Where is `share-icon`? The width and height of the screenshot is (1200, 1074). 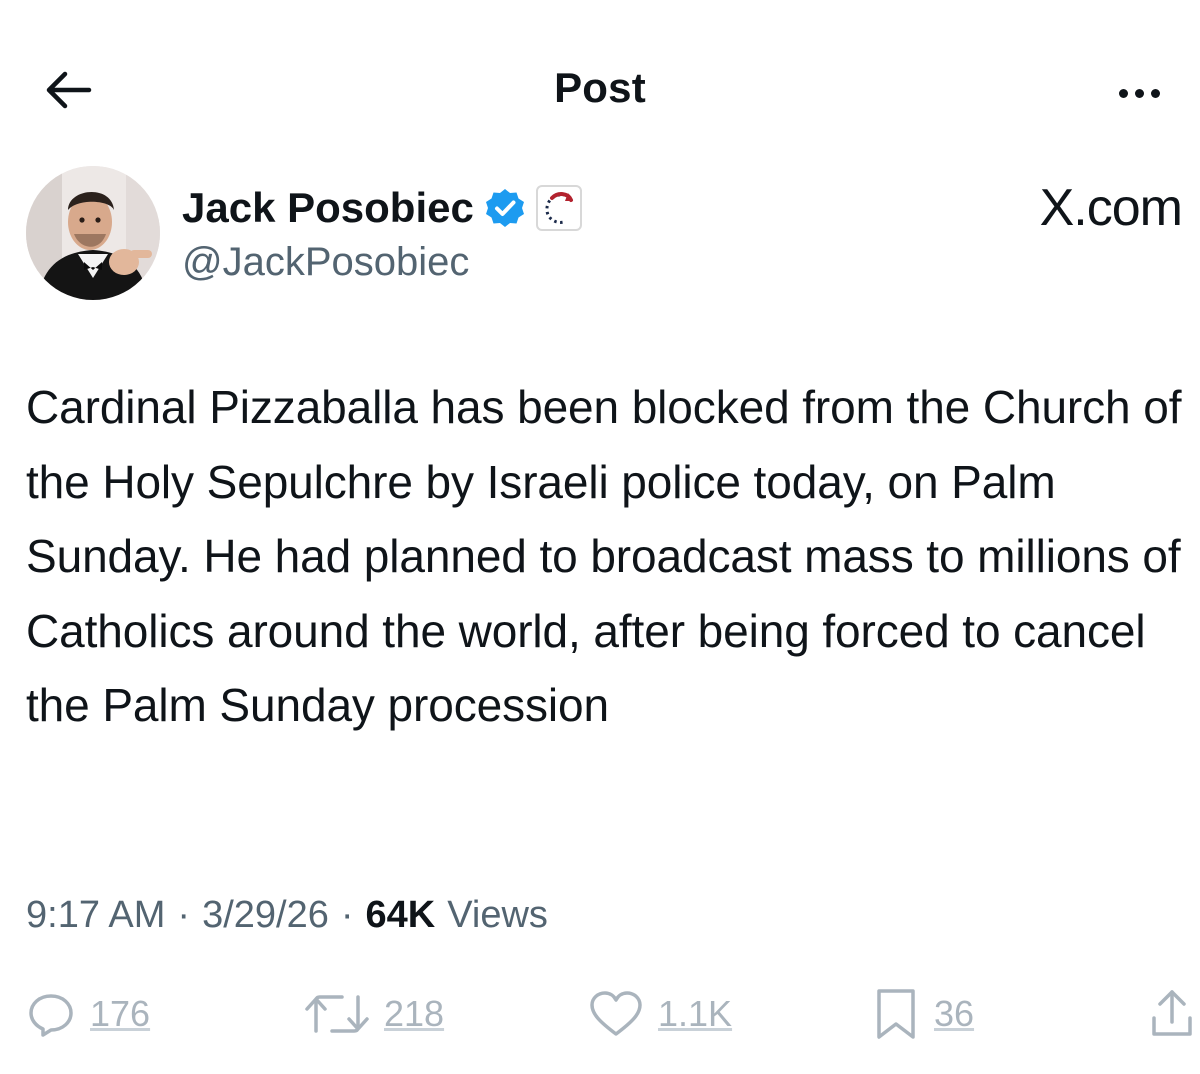 share-icon is located at coordinates (1172, 1013).